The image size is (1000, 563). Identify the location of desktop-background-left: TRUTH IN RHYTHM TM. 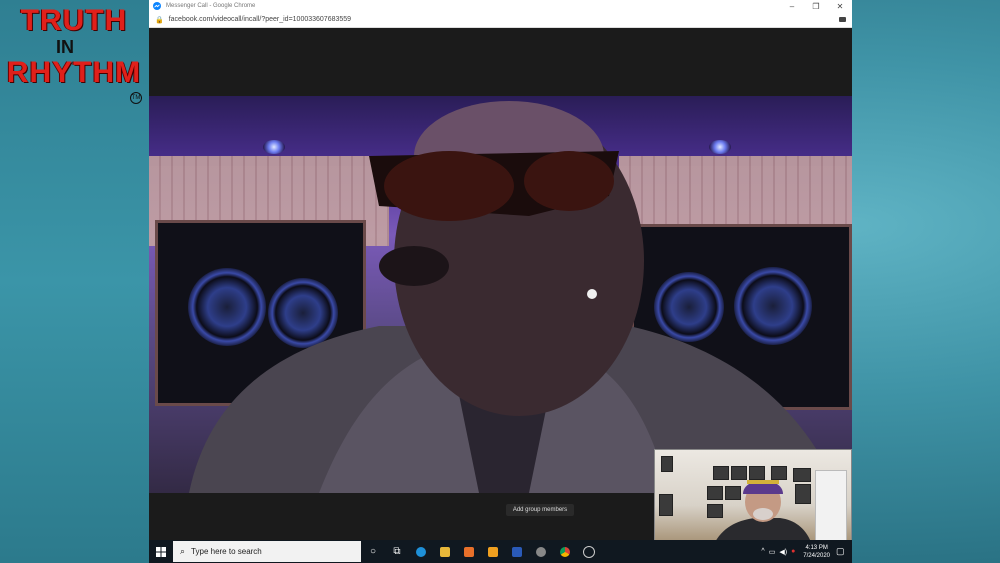
(74, 281).